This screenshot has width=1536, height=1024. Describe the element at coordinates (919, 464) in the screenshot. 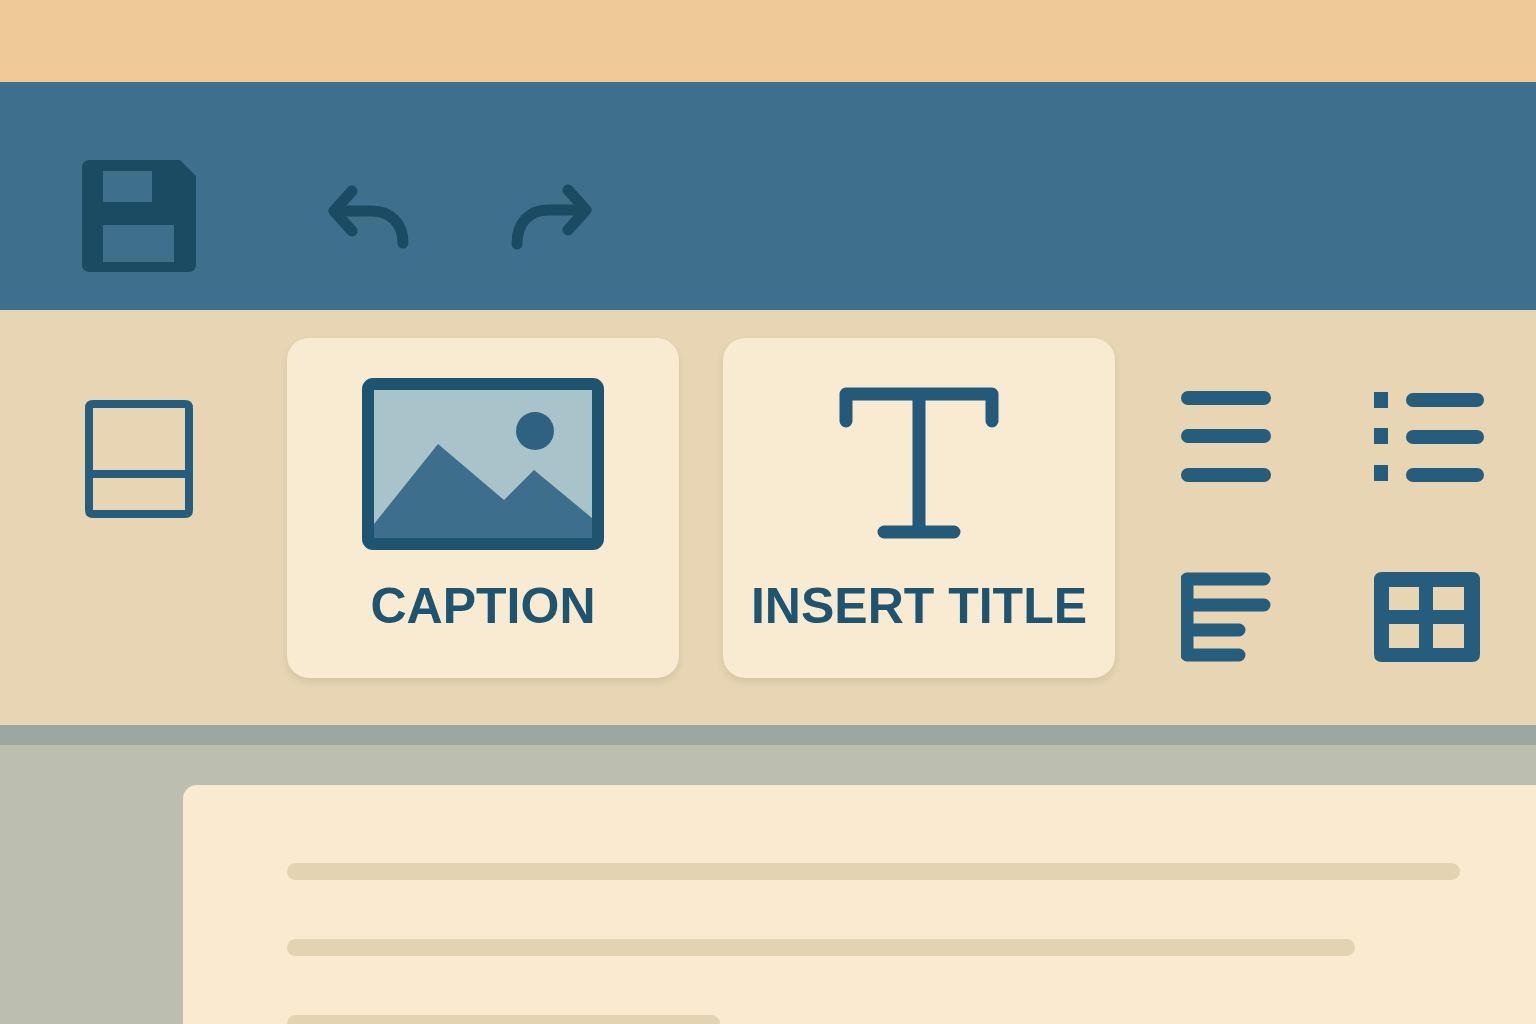

I see `letter-t-icon` at that location.